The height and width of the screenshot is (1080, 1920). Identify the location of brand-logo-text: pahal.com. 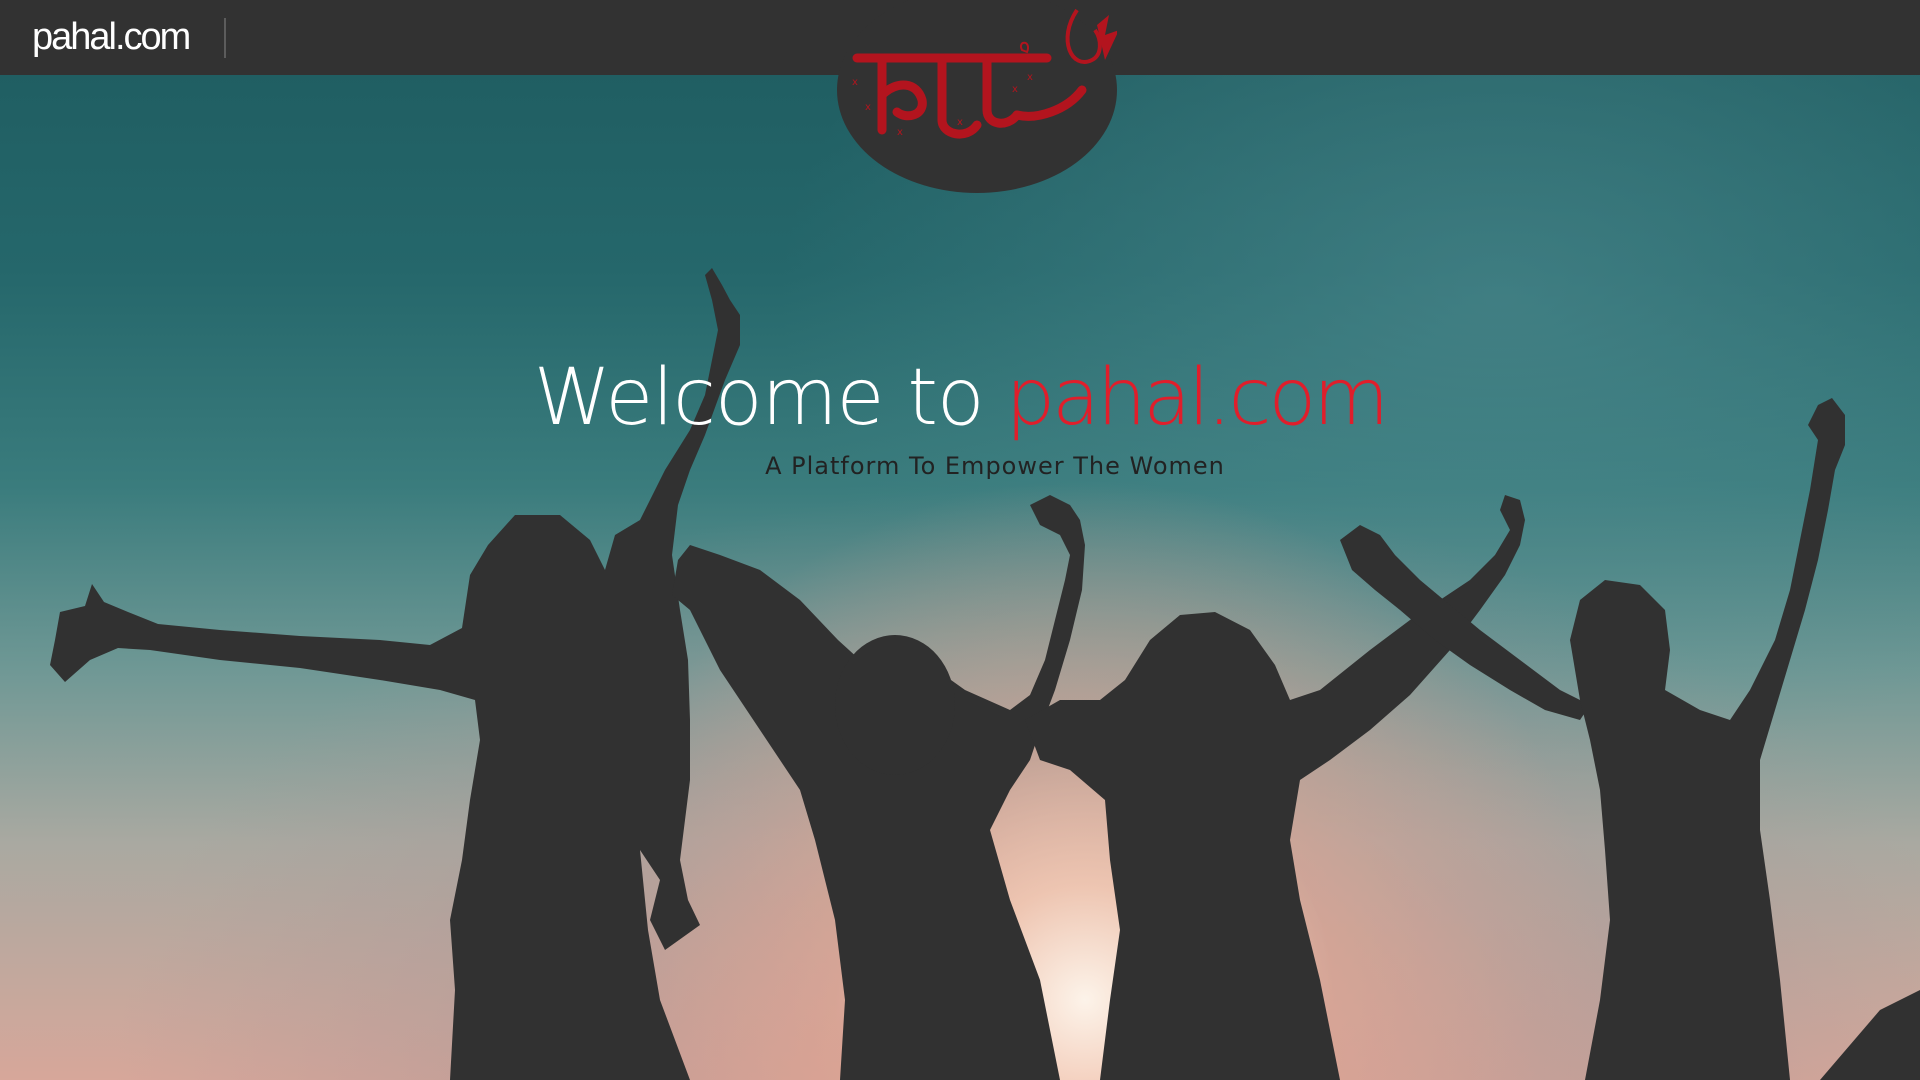
(111, 37).